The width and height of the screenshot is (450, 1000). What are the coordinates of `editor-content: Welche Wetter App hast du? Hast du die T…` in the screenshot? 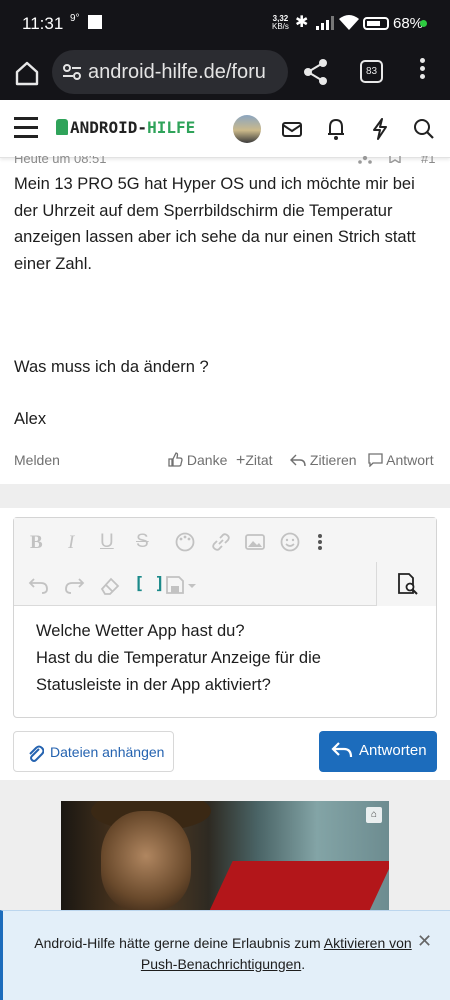 It's located at (178, 658).